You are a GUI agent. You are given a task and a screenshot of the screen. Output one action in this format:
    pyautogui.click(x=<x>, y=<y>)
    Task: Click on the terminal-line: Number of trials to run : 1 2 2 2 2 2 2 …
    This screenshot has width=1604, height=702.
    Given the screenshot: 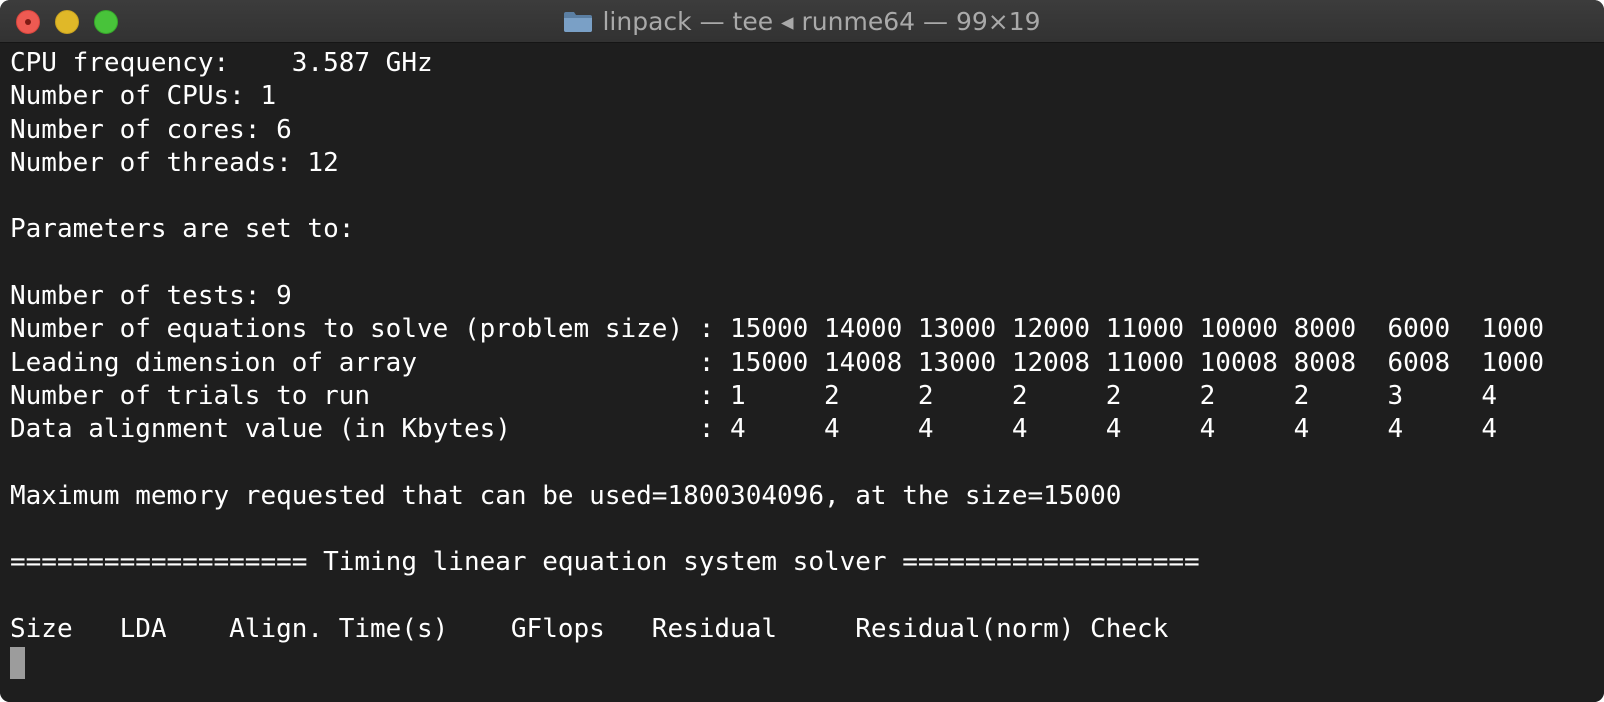 What is the action you would take?
    pyautogui.click(x=754, y=395)
    